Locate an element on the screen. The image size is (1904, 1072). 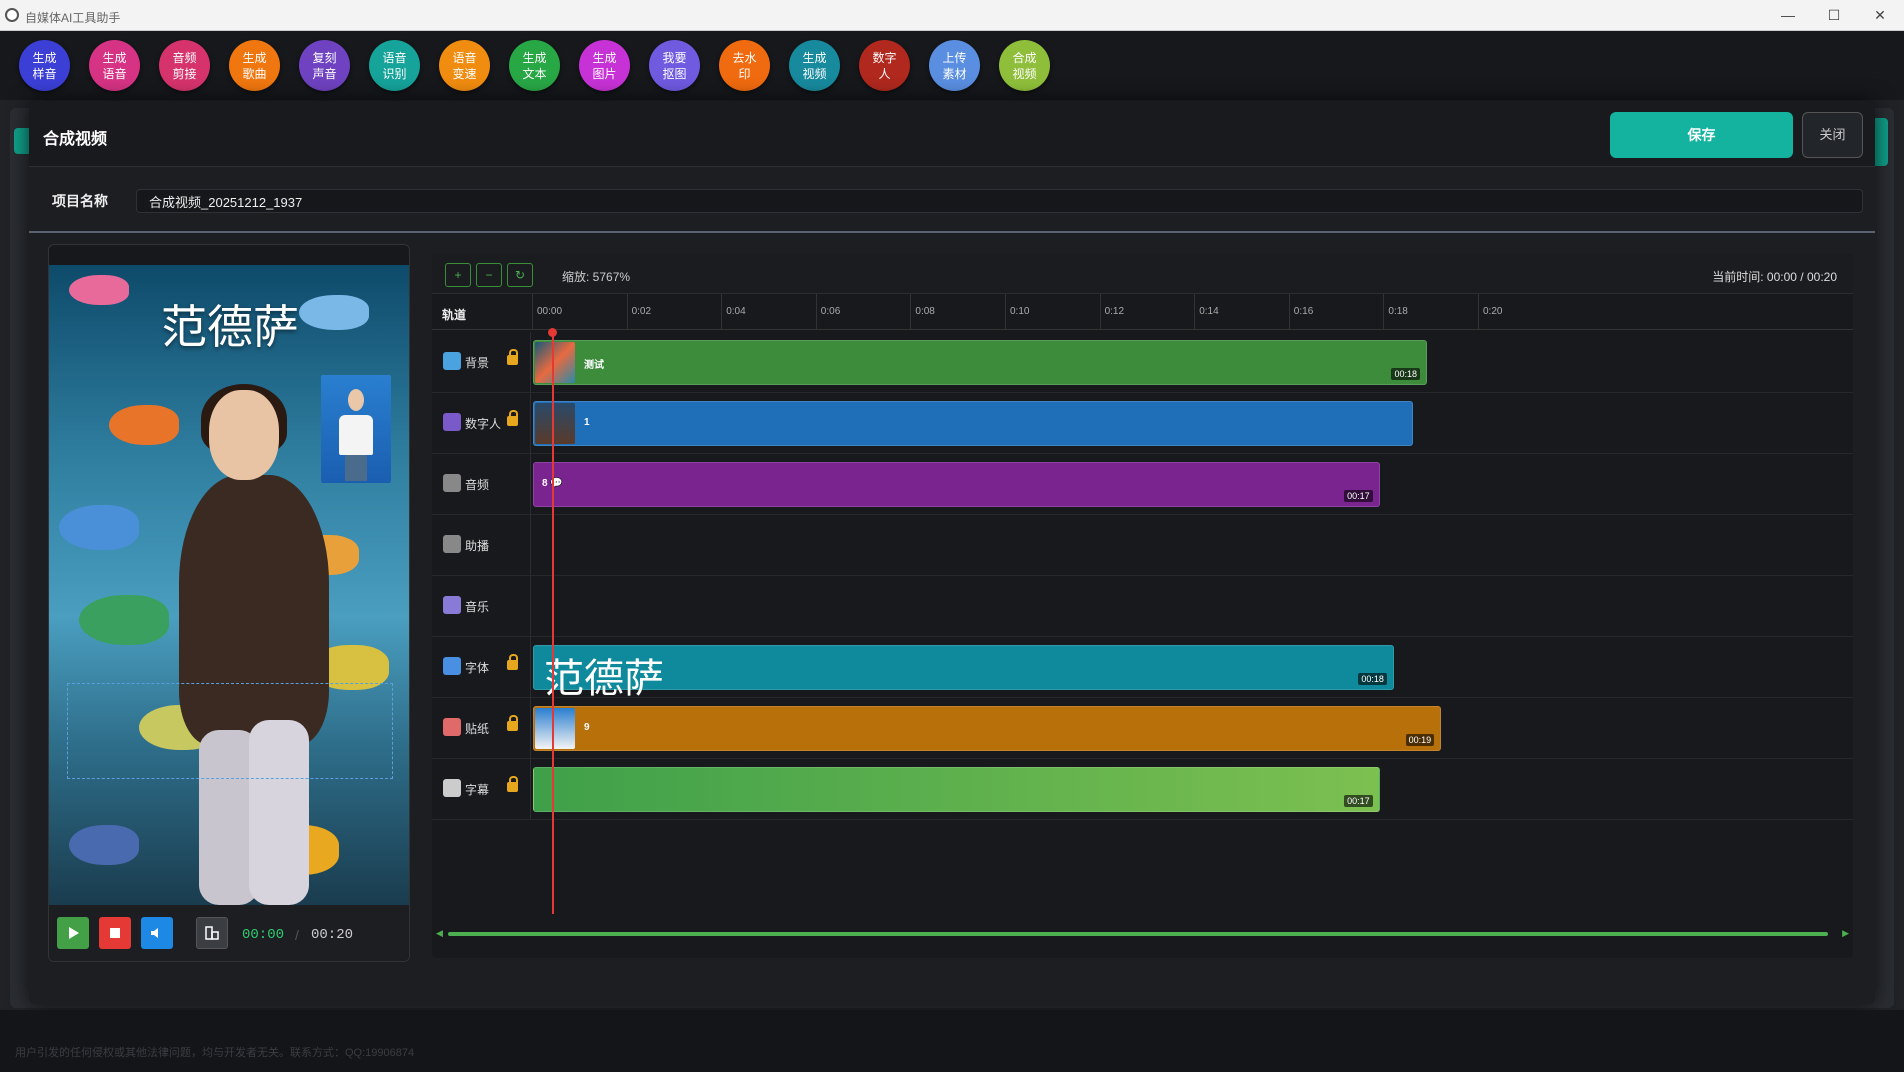
remove-watermark-button: 去水 印 is located at coordinates (744, 65).